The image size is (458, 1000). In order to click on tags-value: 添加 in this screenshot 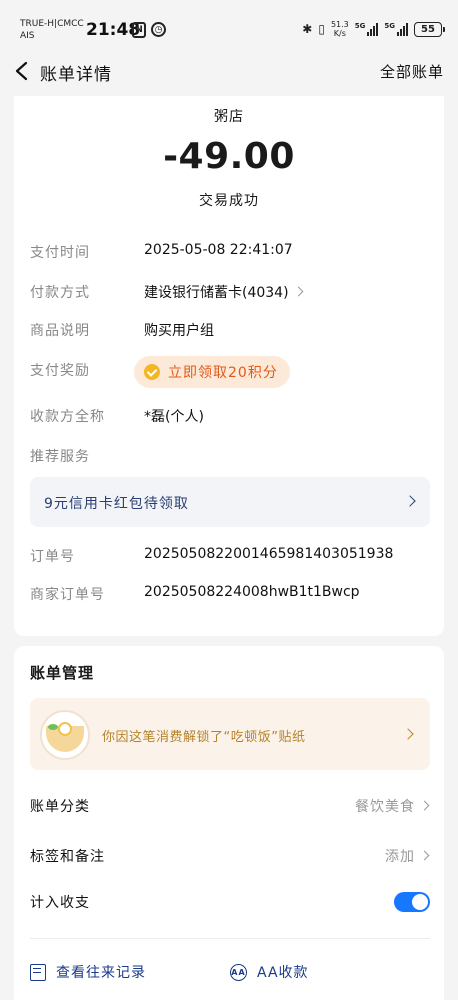, I will do `click(400, 857)`.